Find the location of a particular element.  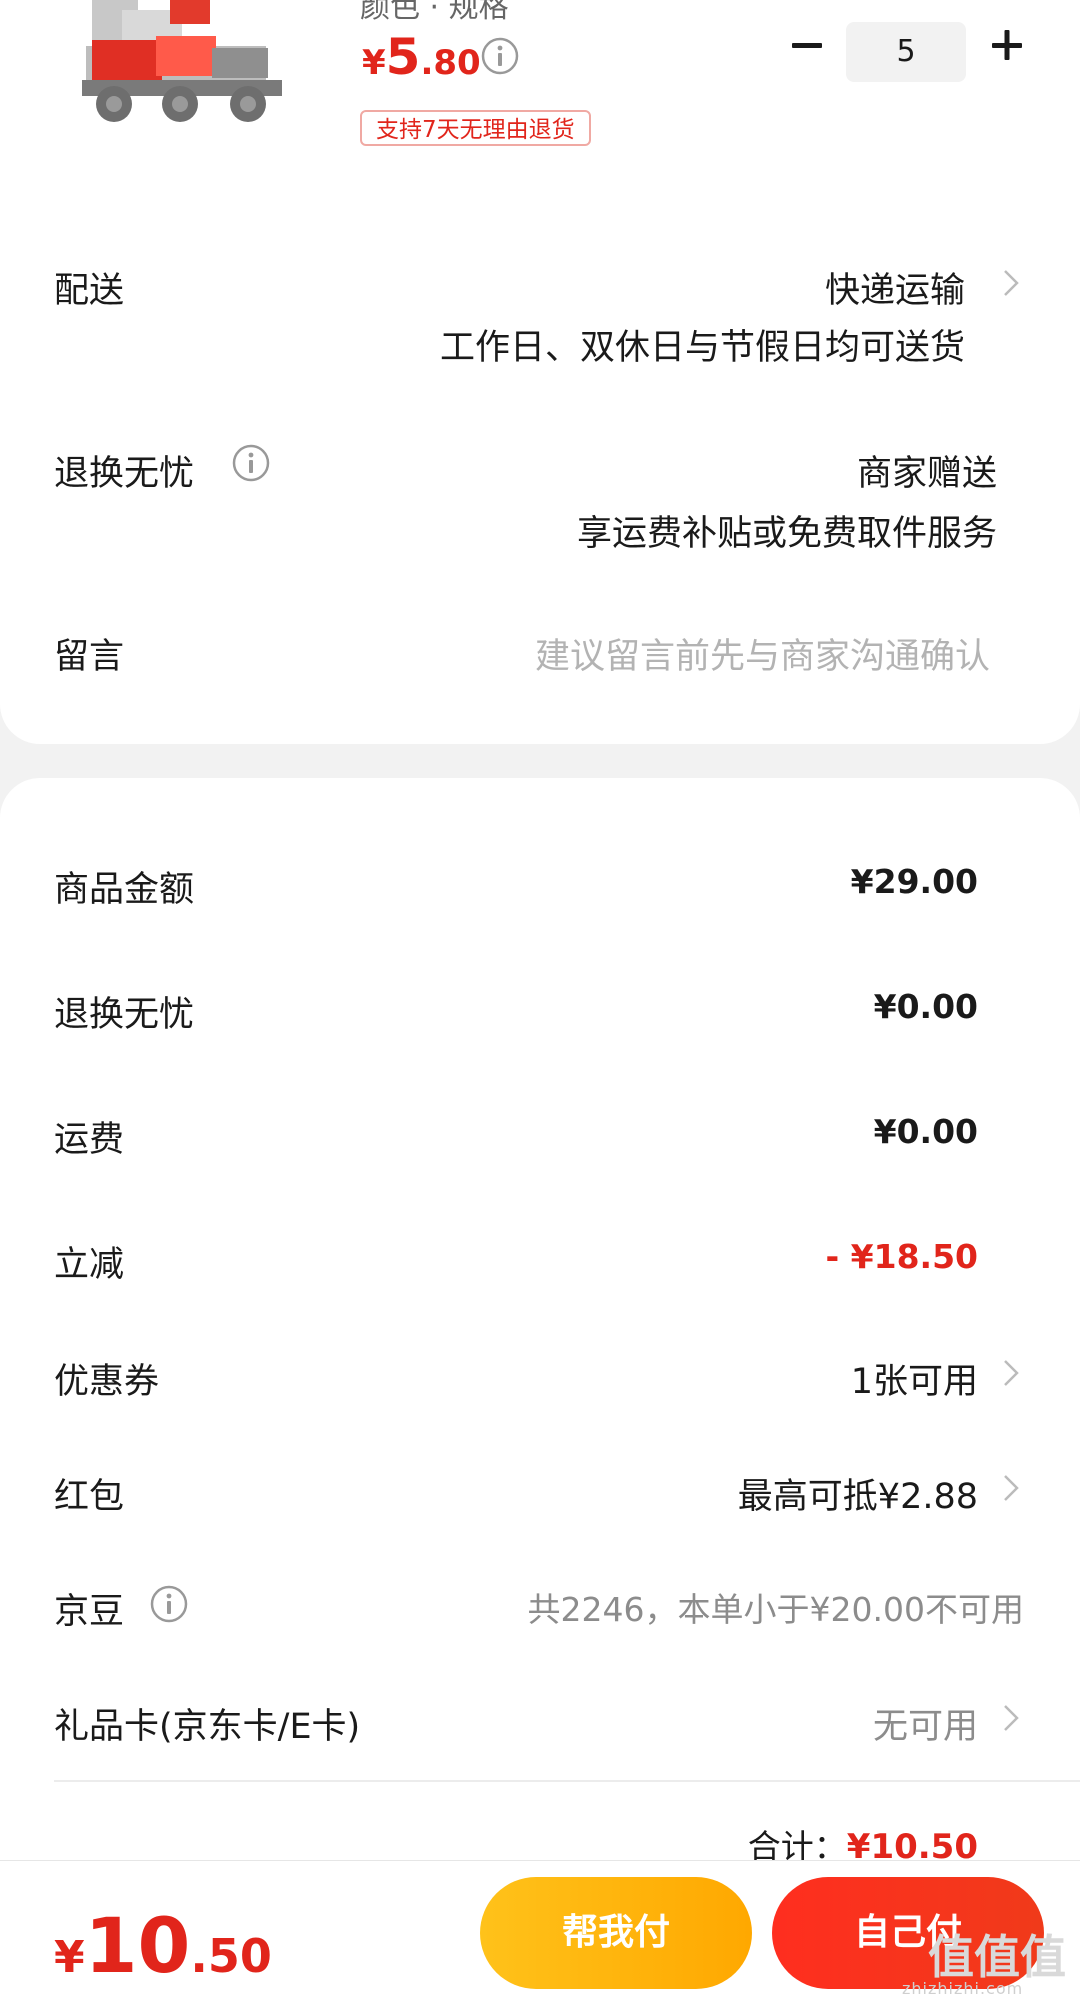

product-image is located at coordinates (175, 94).